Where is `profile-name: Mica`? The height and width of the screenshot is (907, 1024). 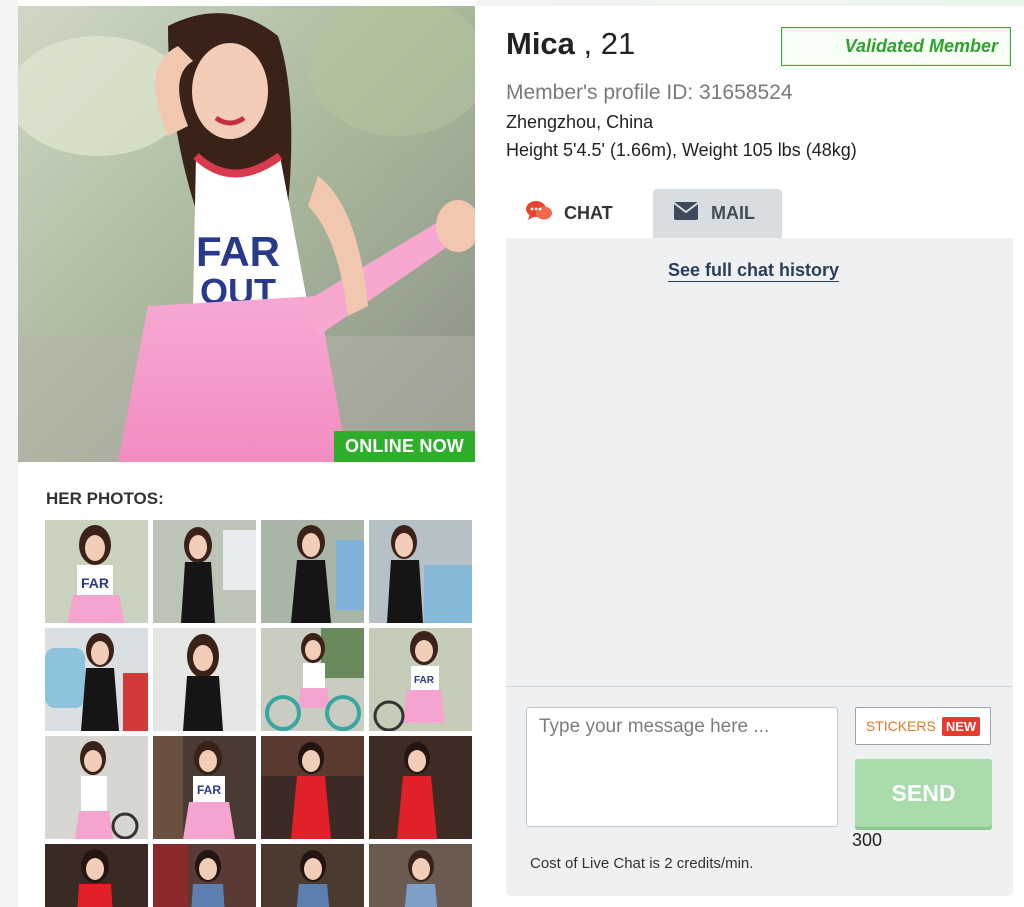 profile-name: Mica is located at coordinates (540, 43).